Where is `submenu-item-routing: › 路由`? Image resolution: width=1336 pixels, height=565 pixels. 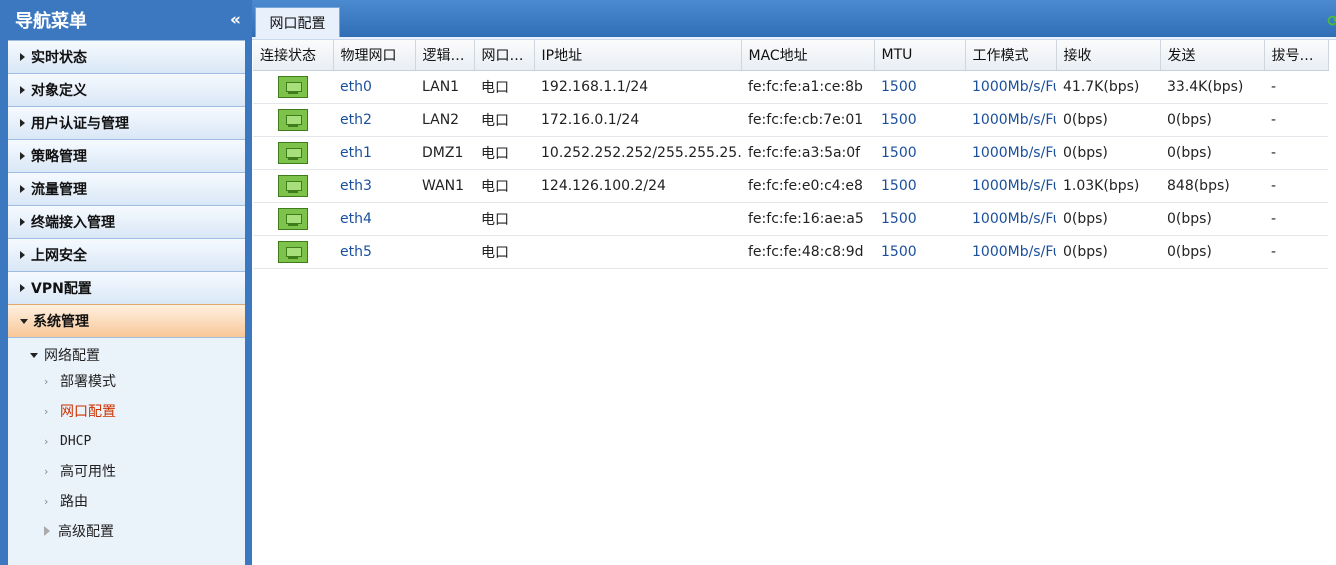
submenu-item-routing: › 路由 is located at coordinates (126, 501).